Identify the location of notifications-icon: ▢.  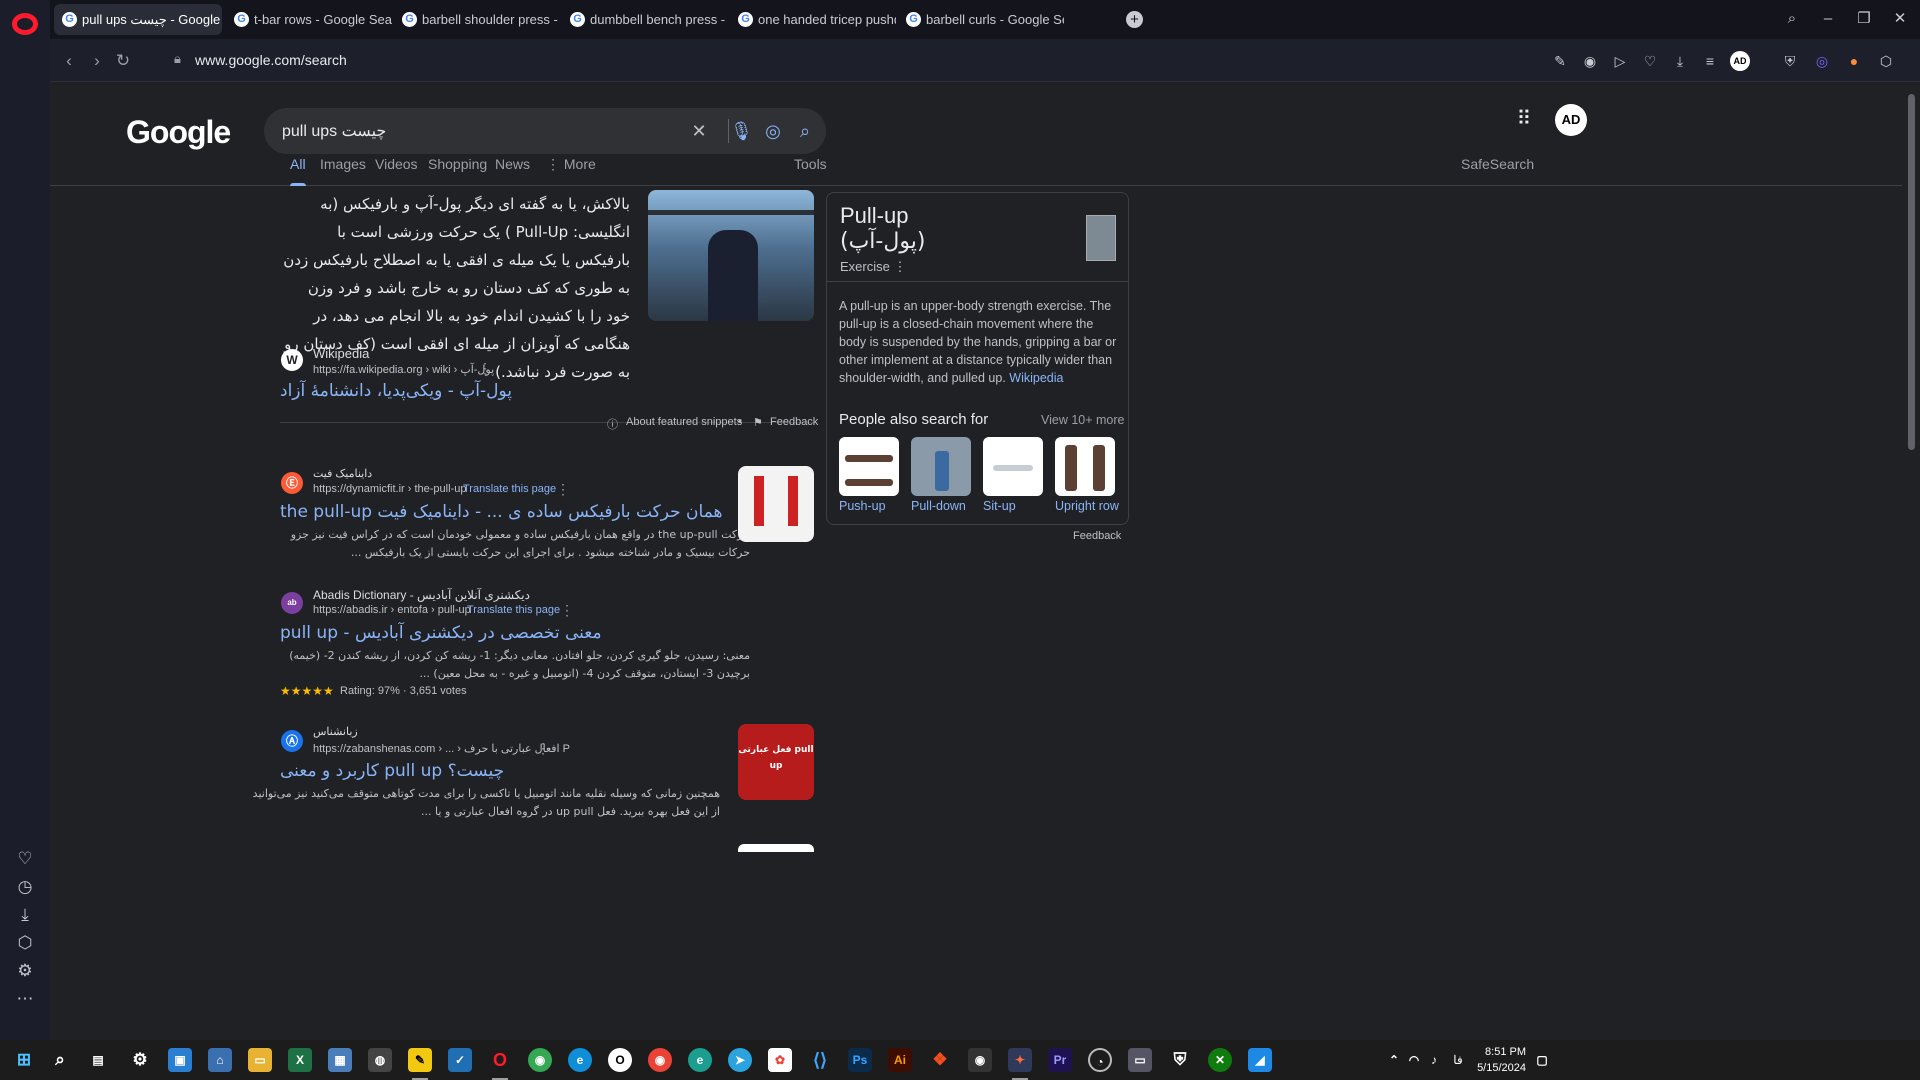
(1542, 1060).